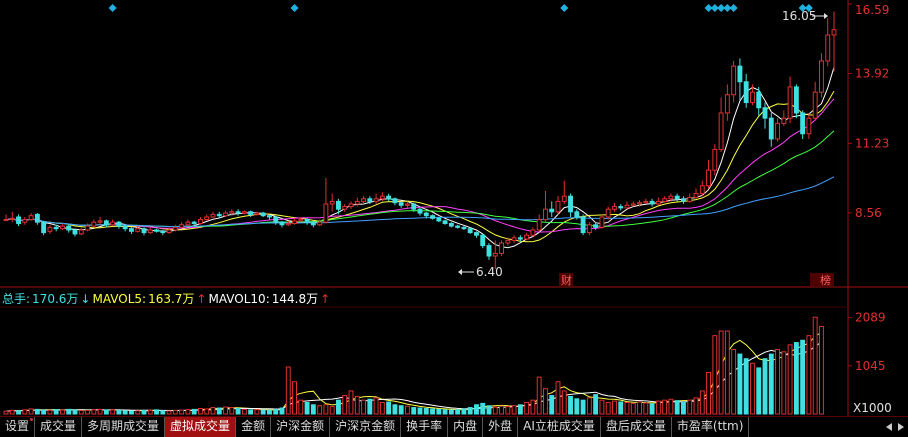 This screenshot has height=437, width=908. Describe the element at coordinates (466, 427) in the screenshot. I see `tab-inner-volume: 内盘` at that location.